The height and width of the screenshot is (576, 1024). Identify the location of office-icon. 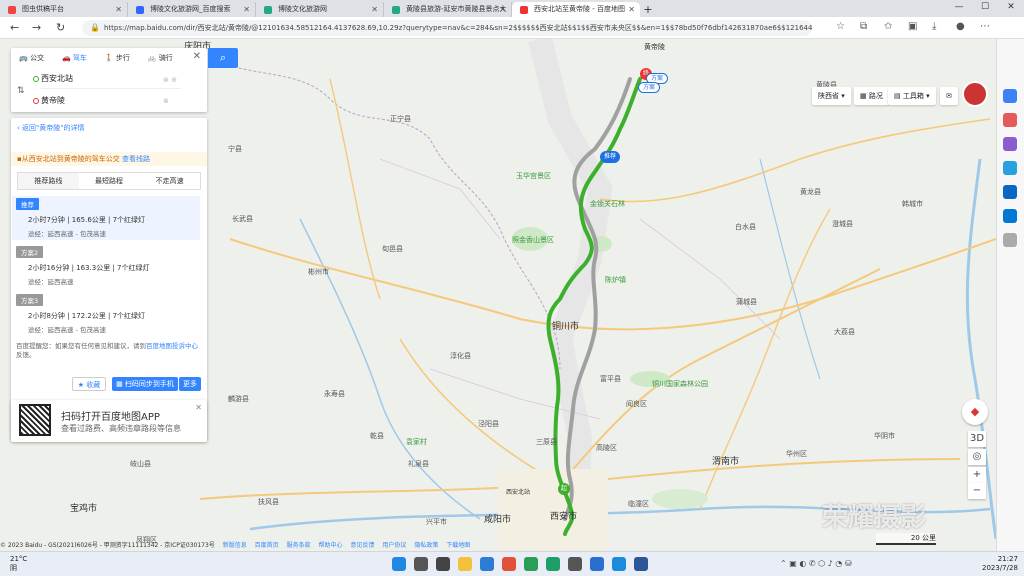
(1010, 192).